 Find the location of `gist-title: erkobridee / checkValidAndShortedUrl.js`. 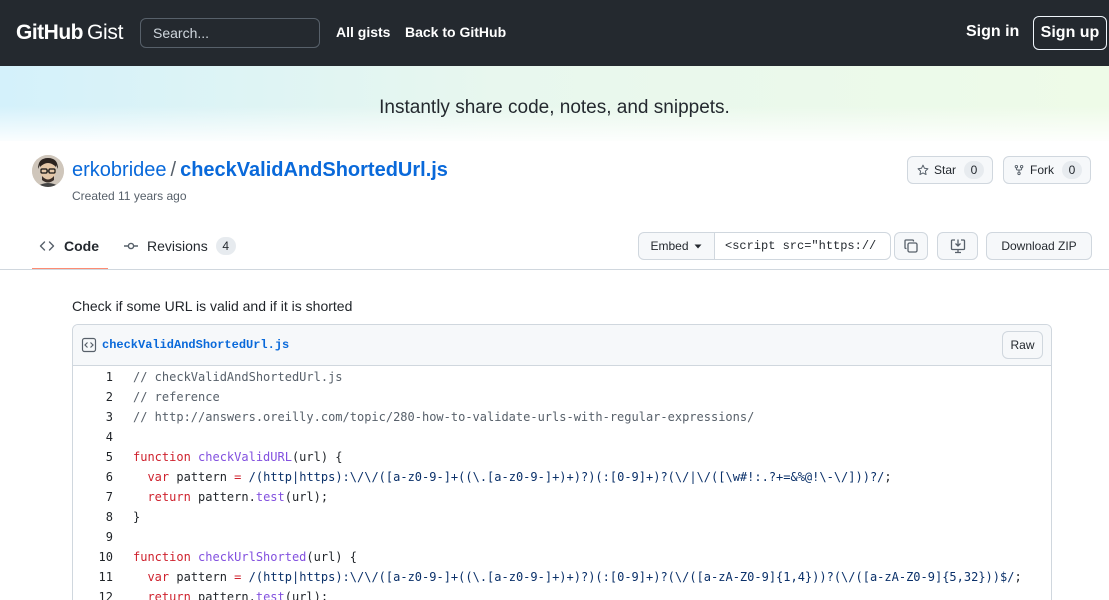

gist-title: erkobridee / checkValidAndShortedUrl.js is located at coordinates (260, 170).